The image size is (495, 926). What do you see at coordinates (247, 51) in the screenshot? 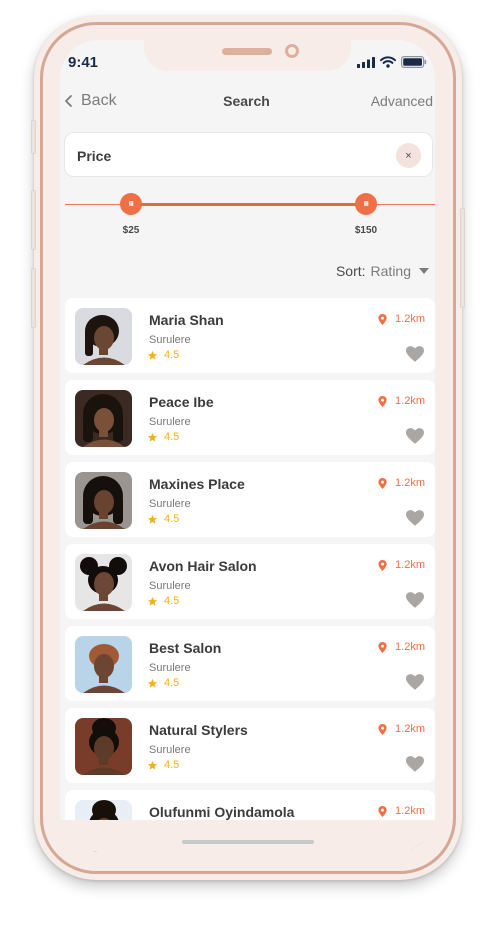
I see `speaker` at bounding box center [247, 51].